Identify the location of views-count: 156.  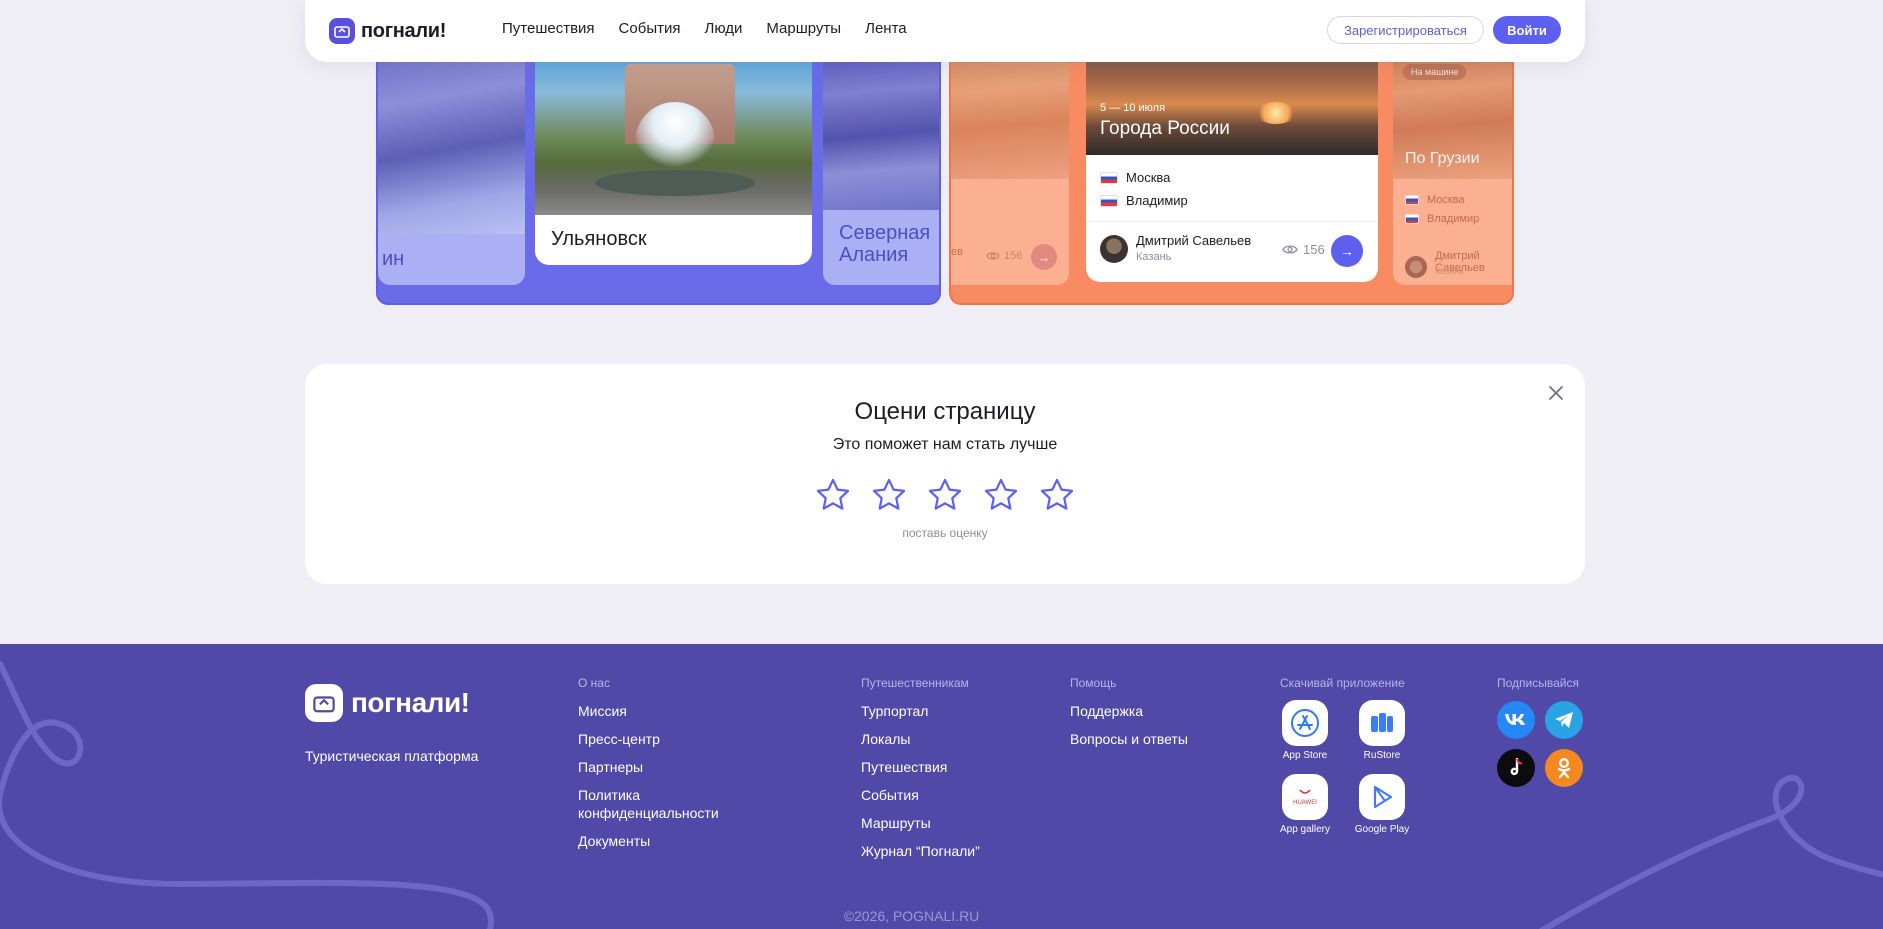
(1013, 256).